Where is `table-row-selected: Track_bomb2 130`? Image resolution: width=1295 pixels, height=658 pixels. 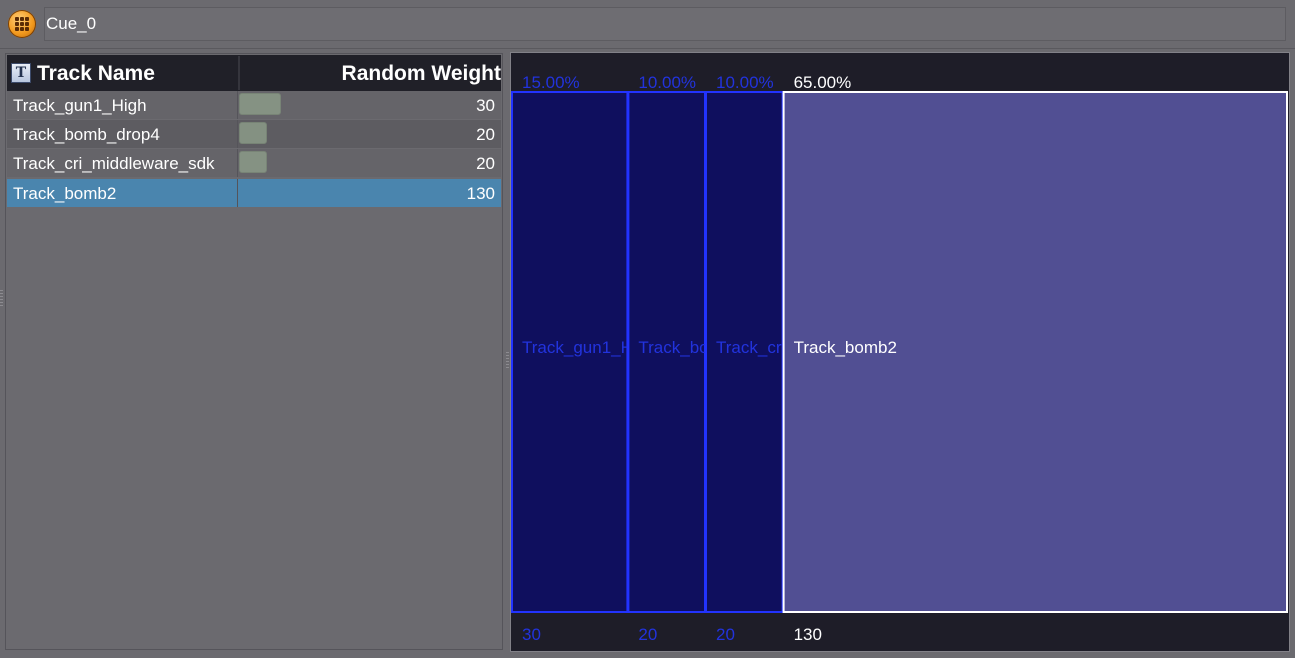 table-row-selected: Track_bomb2 130 is located at coordinates (254, 193).